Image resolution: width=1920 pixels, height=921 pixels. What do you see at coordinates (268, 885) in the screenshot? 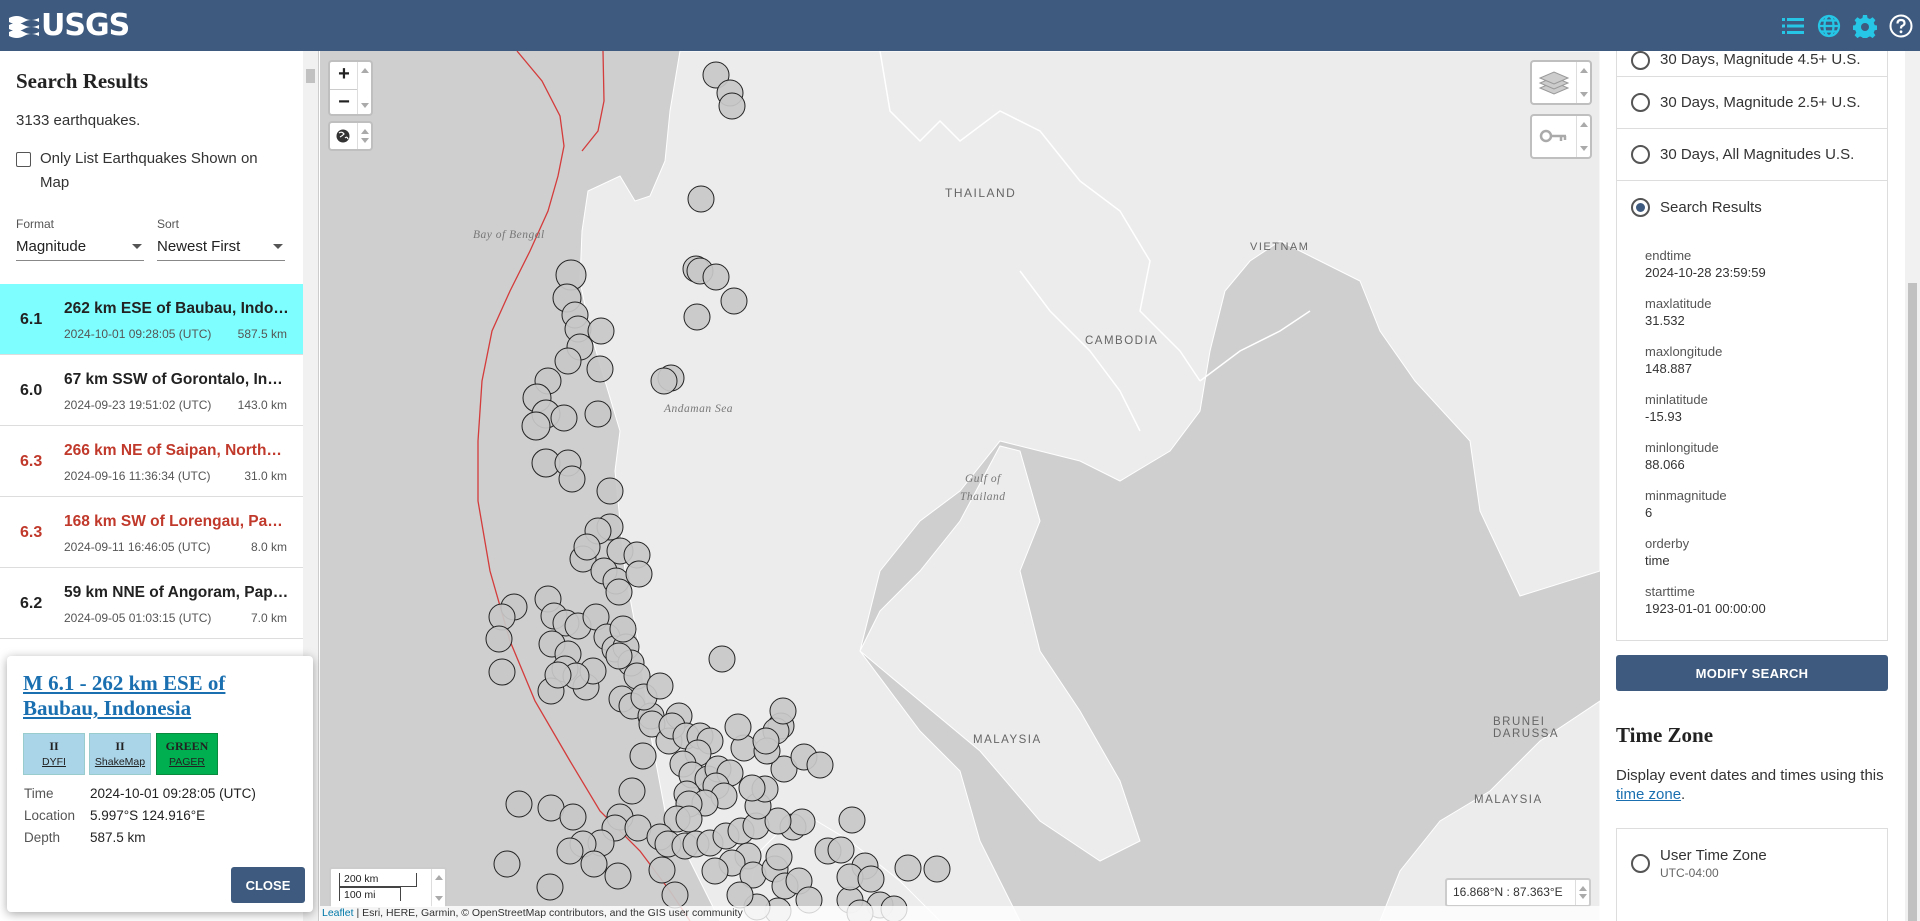
I see `close-button: CLOSE` at bounding box center [268, 885].